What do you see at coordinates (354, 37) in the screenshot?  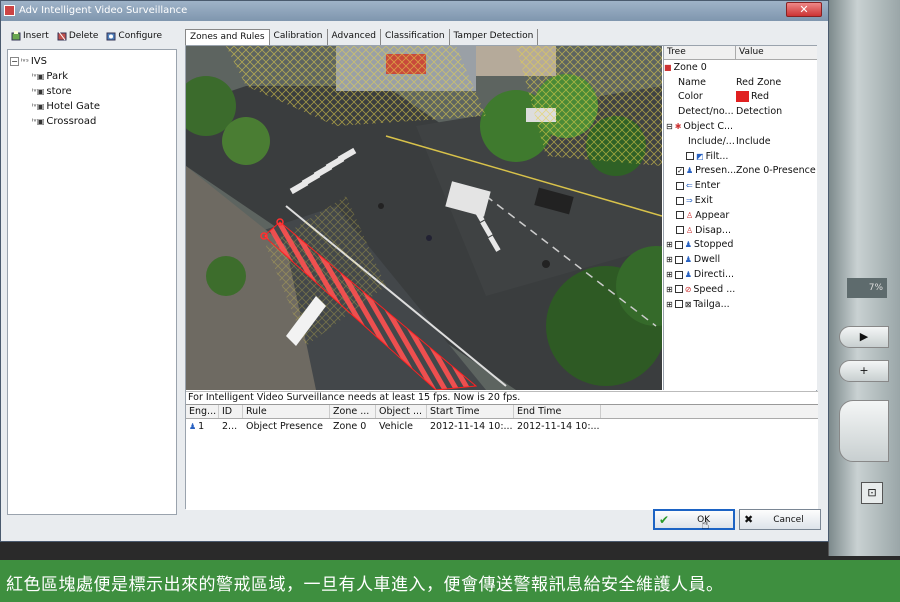 I see `tab-advanced: Advanced` at bounding box center [354, 37].